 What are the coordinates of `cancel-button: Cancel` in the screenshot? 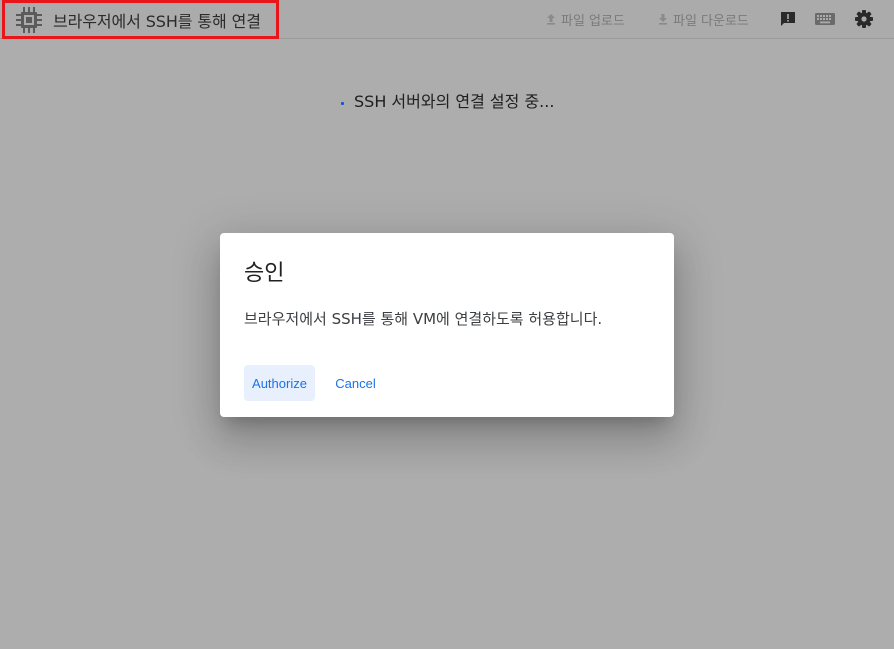 It's located at (355, 383).